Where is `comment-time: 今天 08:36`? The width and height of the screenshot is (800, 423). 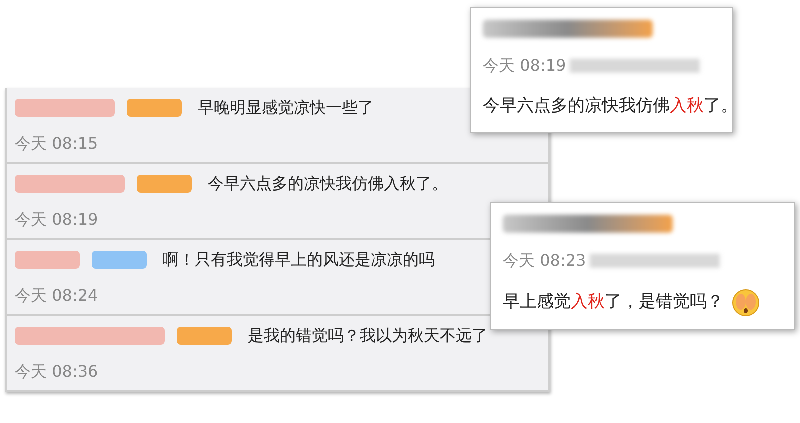 comment-time: 今天 08:36 is located at coordinates (56, 372).